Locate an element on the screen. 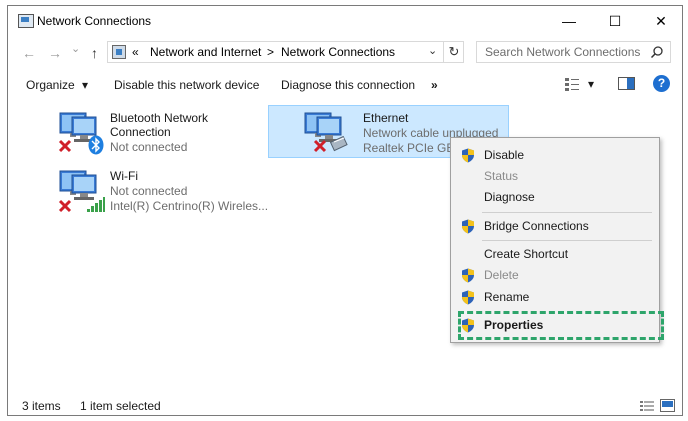 The width and height of the screenshot is (688, 421). title-bar: Network Connections — ☐ ✕ is located at coordinates (345, 21).